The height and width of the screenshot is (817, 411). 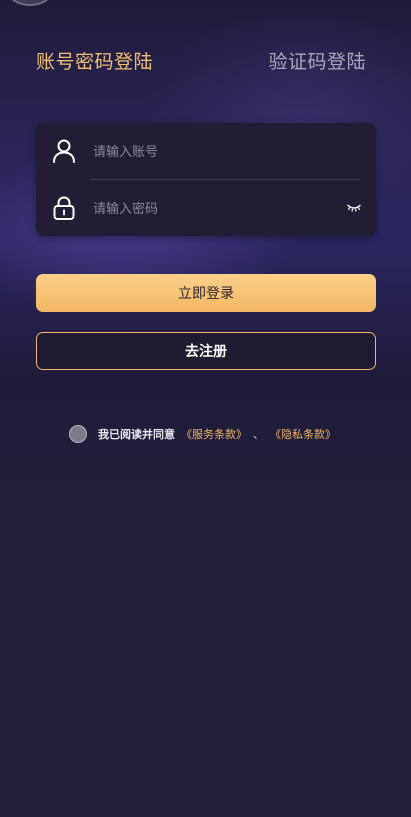 I want to click on eye-closed-icon, so click(x=354, y=208).